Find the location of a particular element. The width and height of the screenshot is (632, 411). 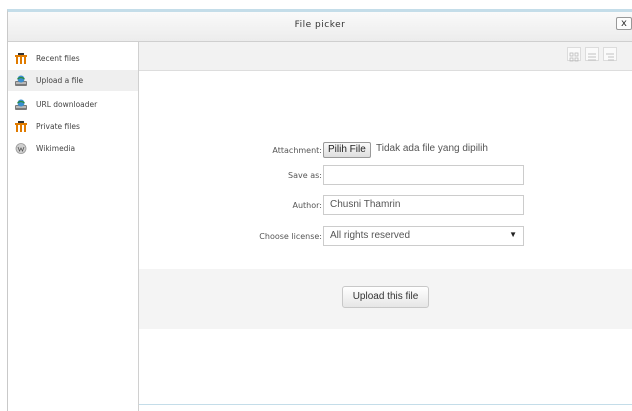

file-status-text: Tidak ada file yang dipilih is located at coordinates (432, 148).